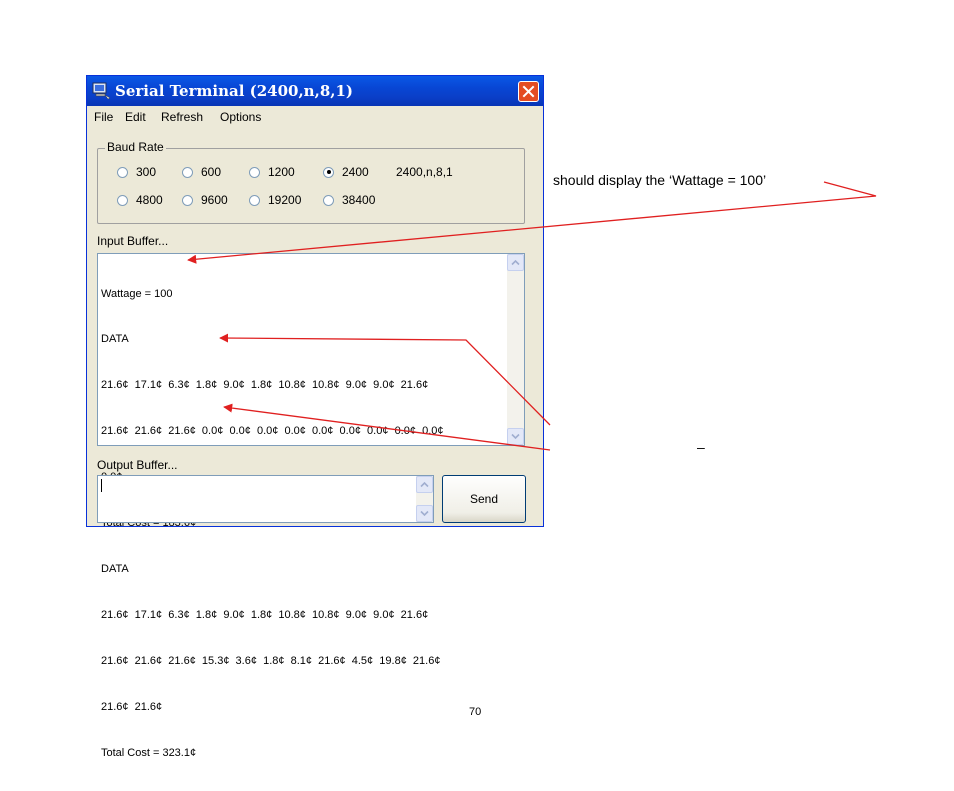 This screenshot has width=954, height=791. I want to click on arrow-to-wattage, so click(532, 222).